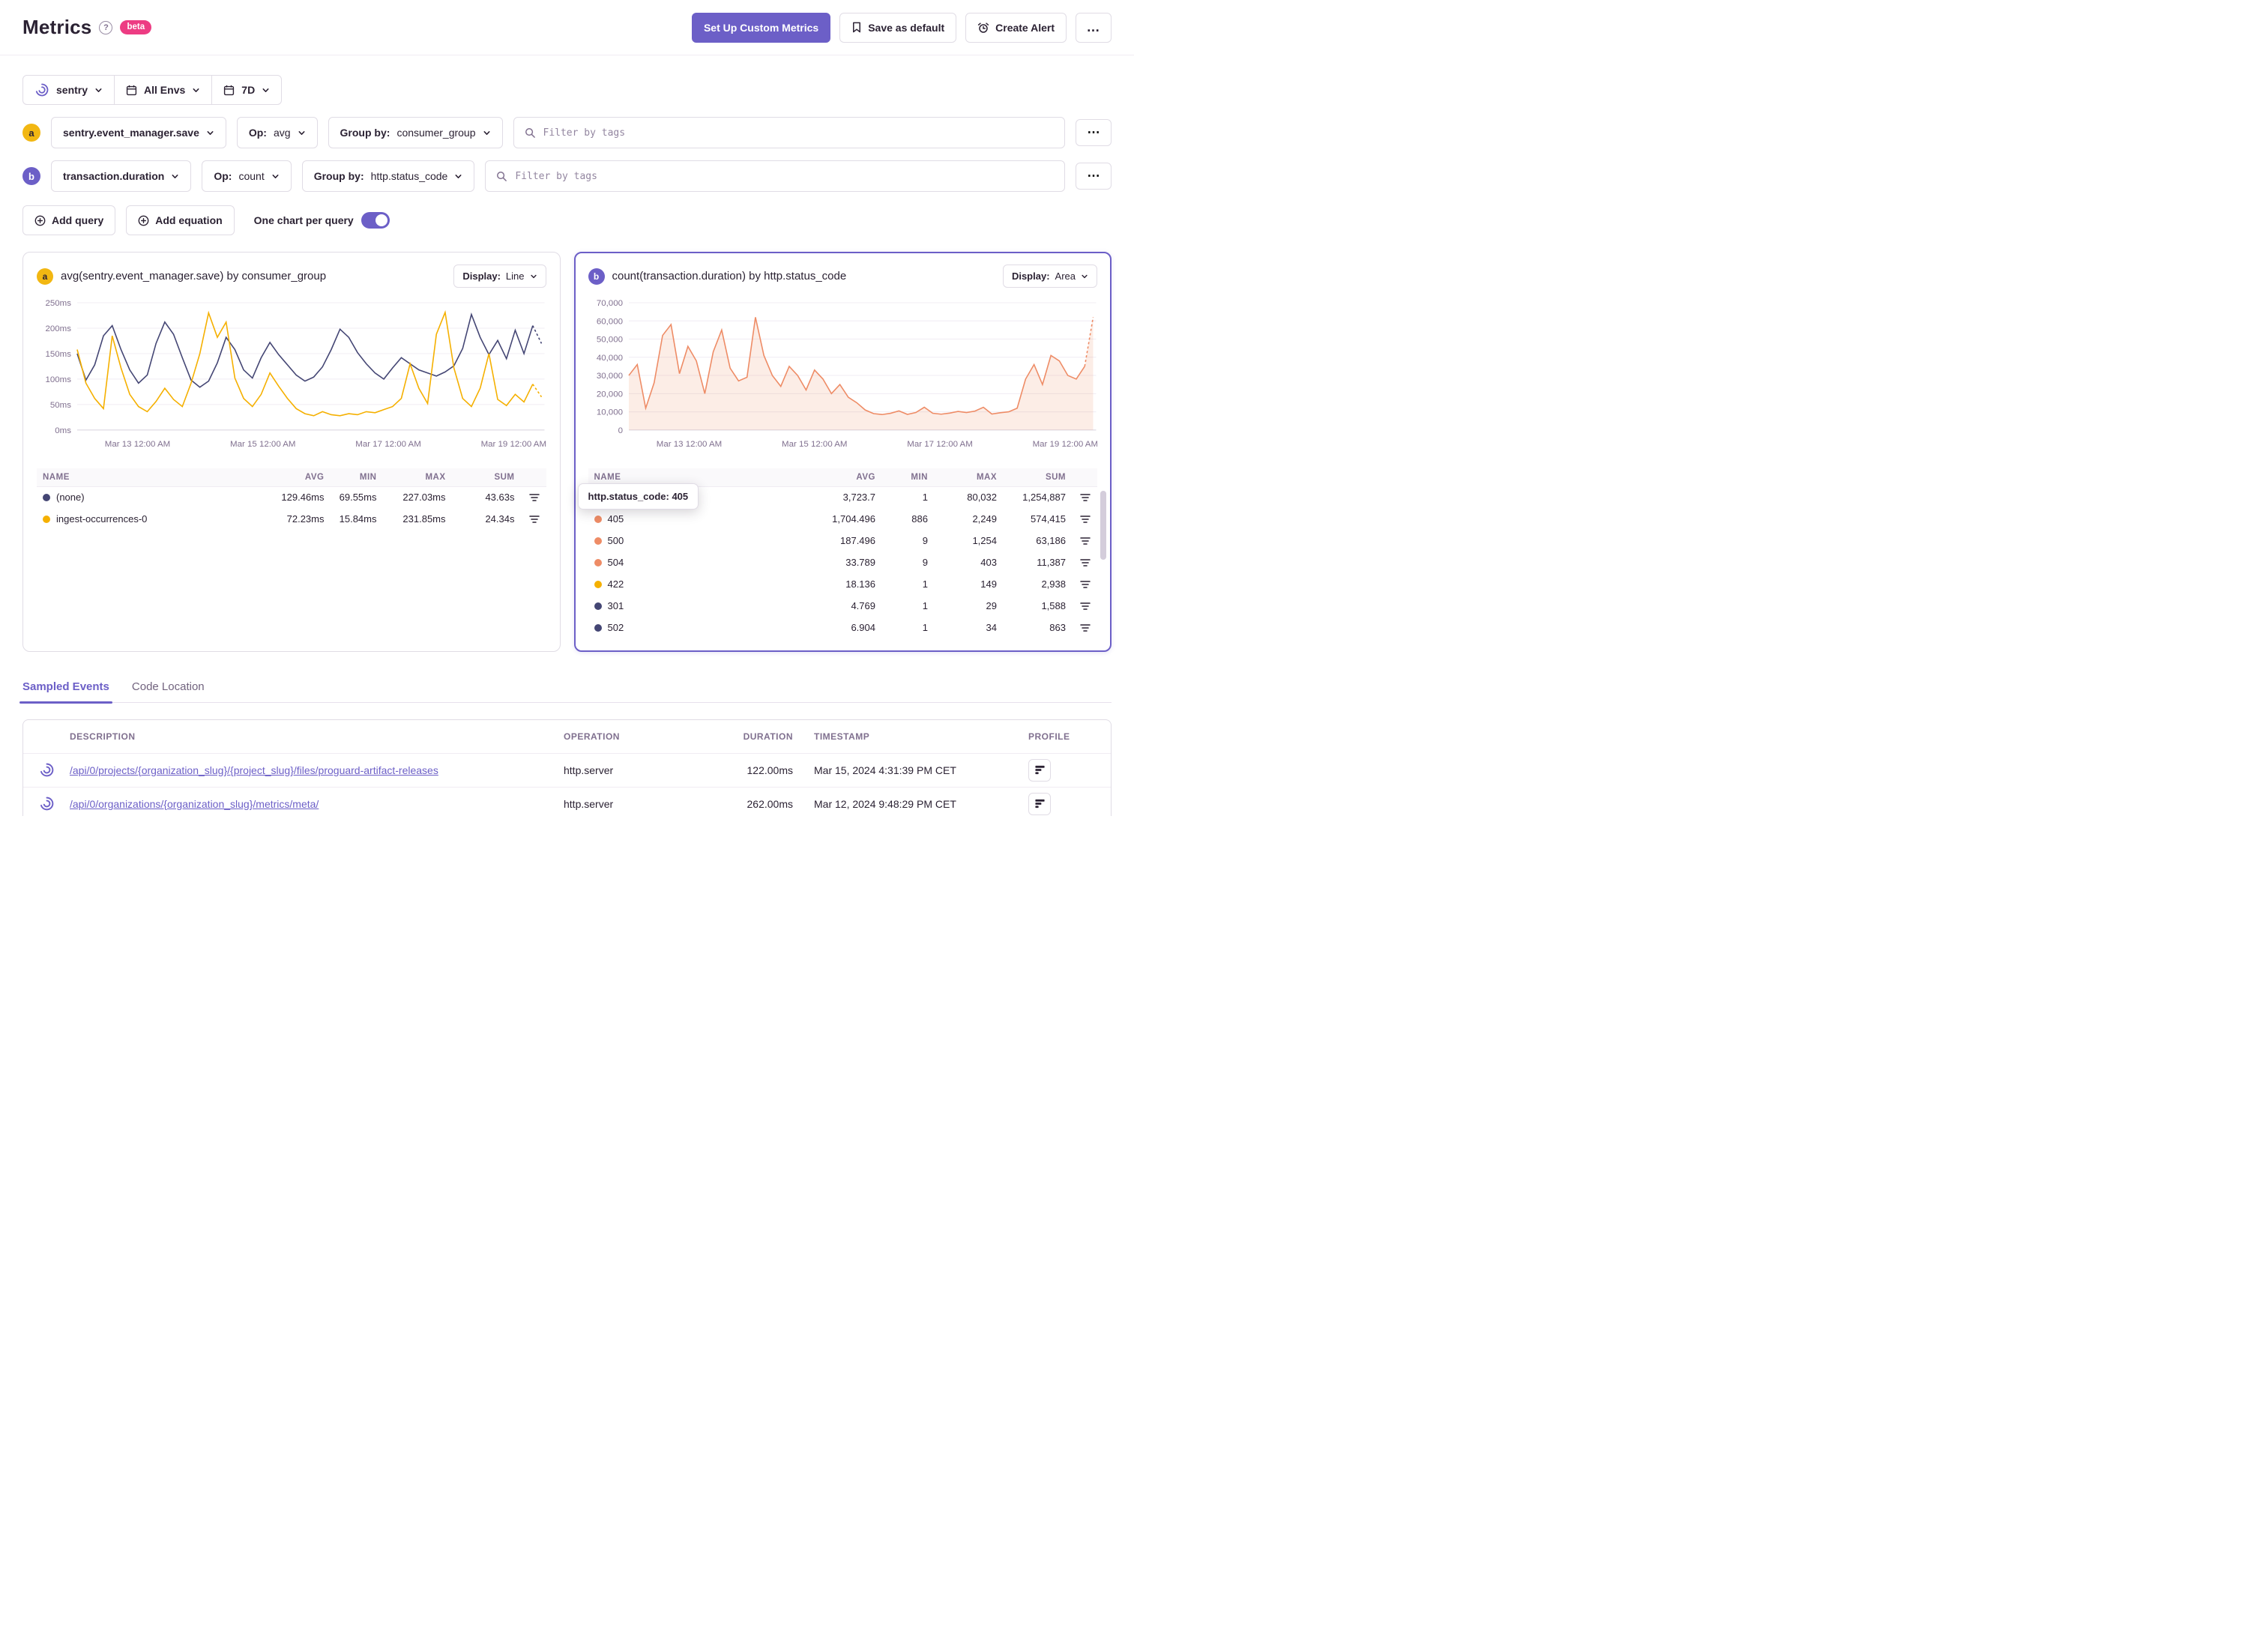 The image size is (2268, 1632). What do you see at coordinates (620, 430) in the screenshot?
I see `svg-text: 0` at bounding box center [620, 430].